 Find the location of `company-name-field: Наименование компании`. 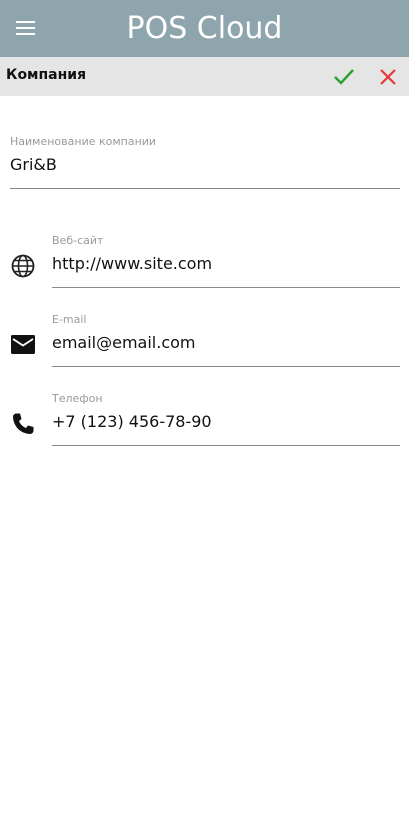

company-name-field: Наименование компании is located at coordinates (205, 162).